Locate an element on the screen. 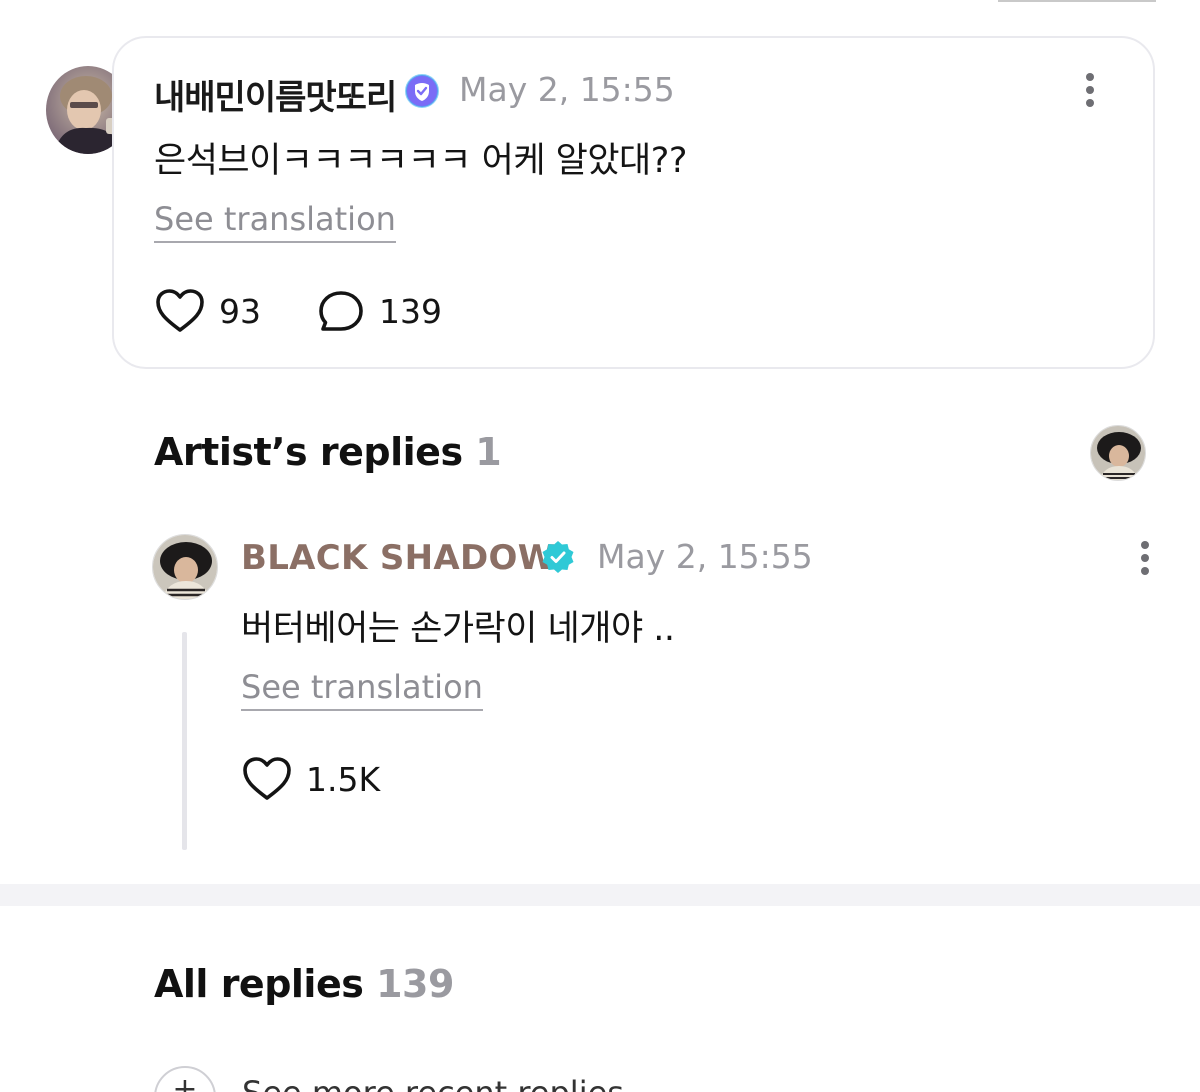 The width and height of the screenshot is (1200, 1092). comment-bubble-icon is located at coordinates (341, 312).